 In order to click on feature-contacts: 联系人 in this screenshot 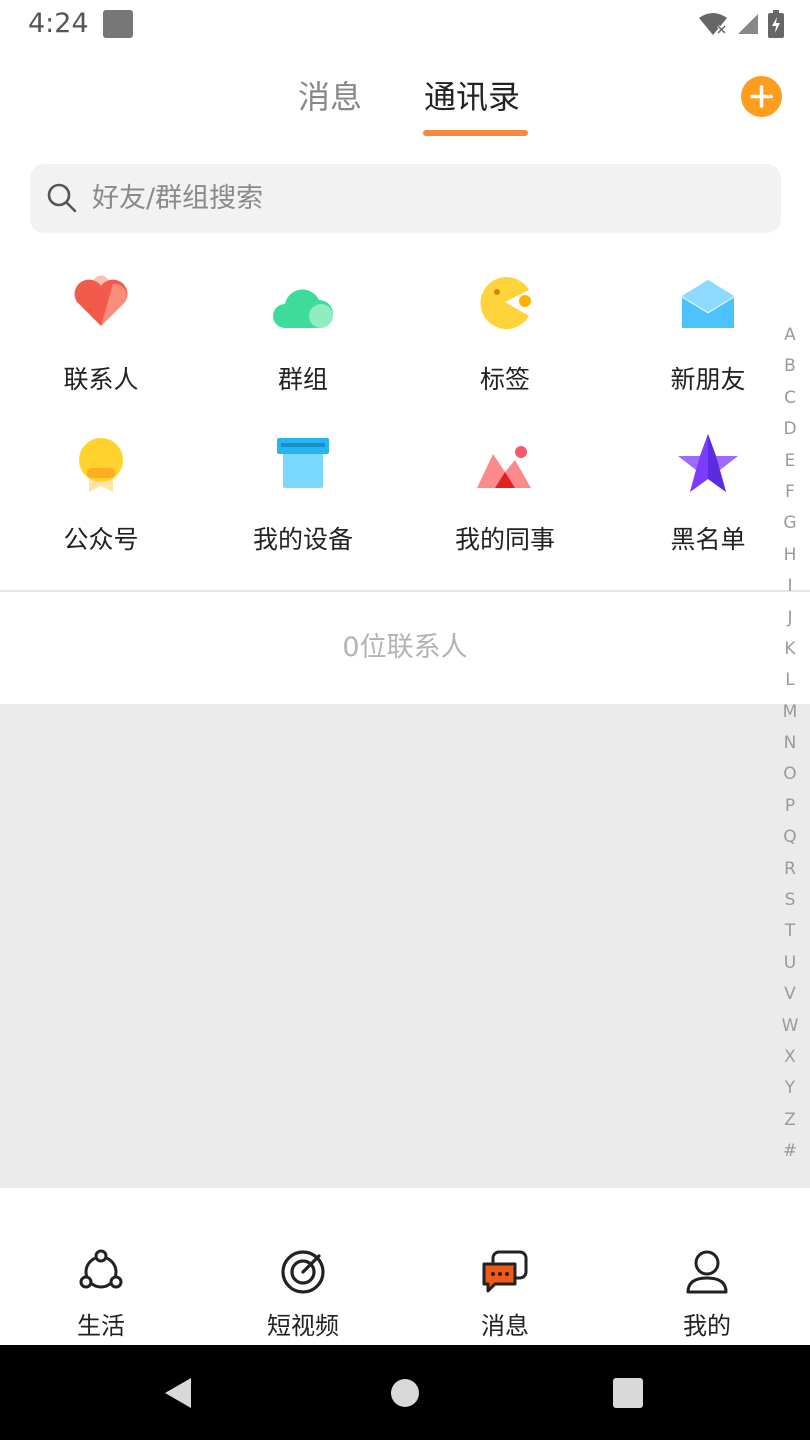, I will do `click(101, 342)`.